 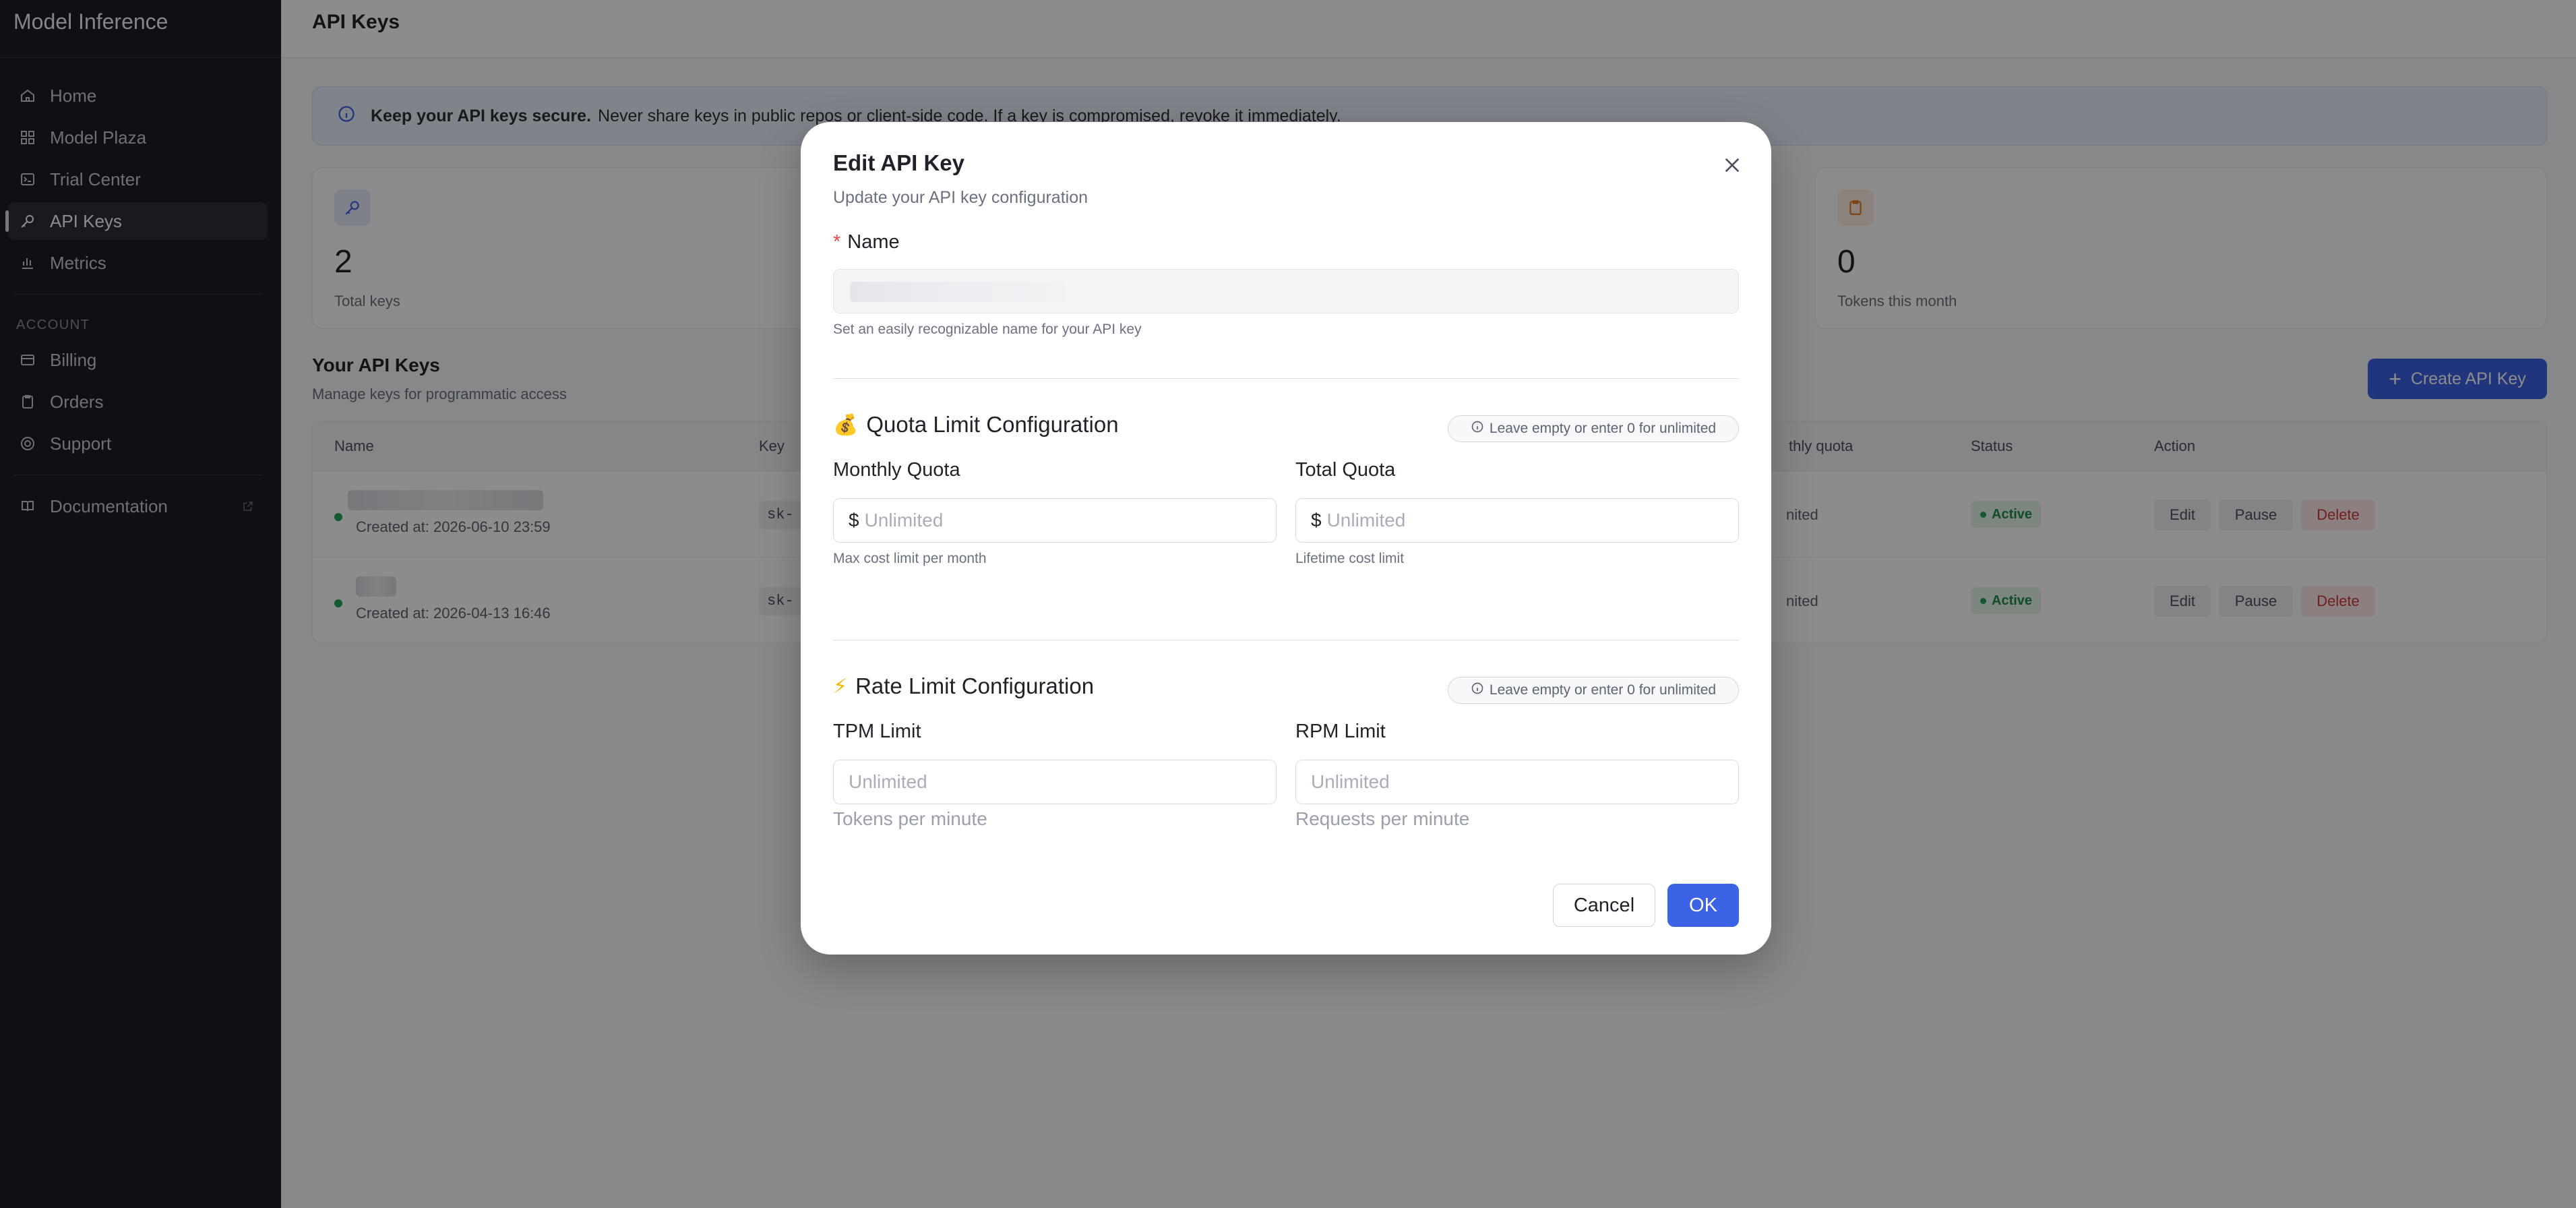 What do you see at coordinates (877, 732) in the screenshot?
I see `tpm-limit-label: TPM Limit` at bounding box center [877, 732].